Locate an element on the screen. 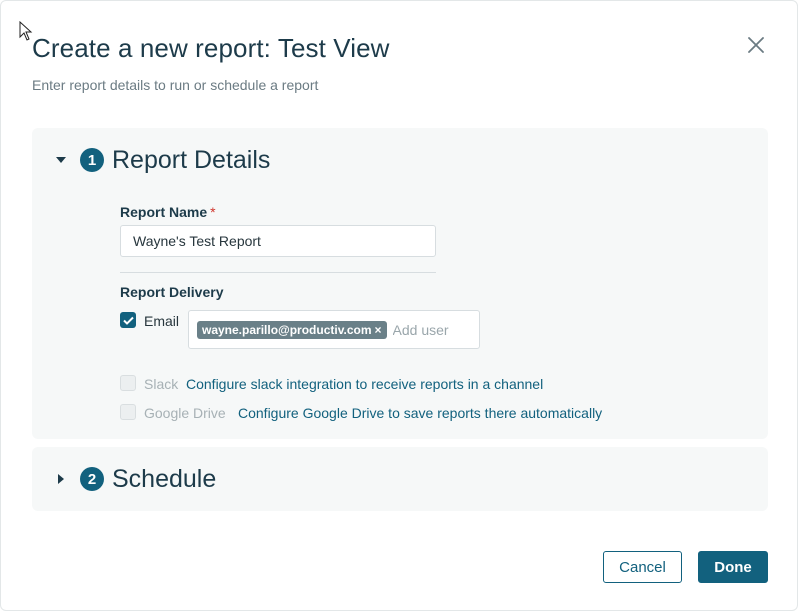 The width and height of the screenshot is (798, 611). close-button is located at coordinates (756, 45).